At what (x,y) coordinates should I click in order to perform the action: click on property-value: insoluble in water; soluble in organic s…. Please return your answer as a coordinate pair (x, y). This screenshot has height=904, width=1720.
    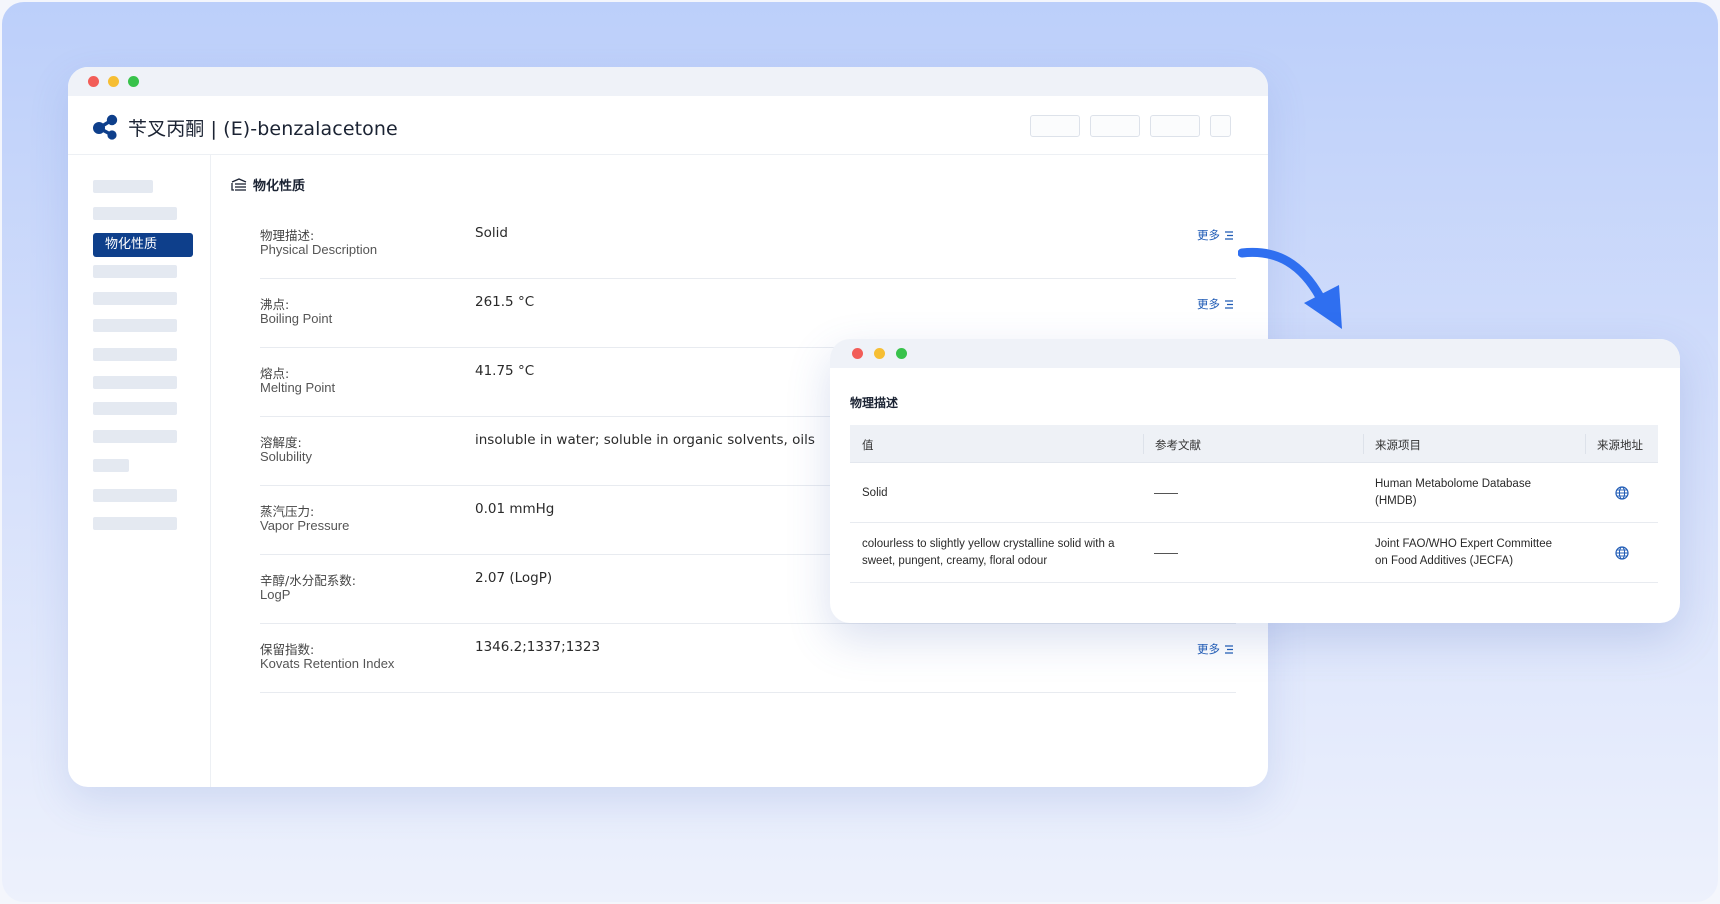
    Looking at the image, I should click on (645, 440).